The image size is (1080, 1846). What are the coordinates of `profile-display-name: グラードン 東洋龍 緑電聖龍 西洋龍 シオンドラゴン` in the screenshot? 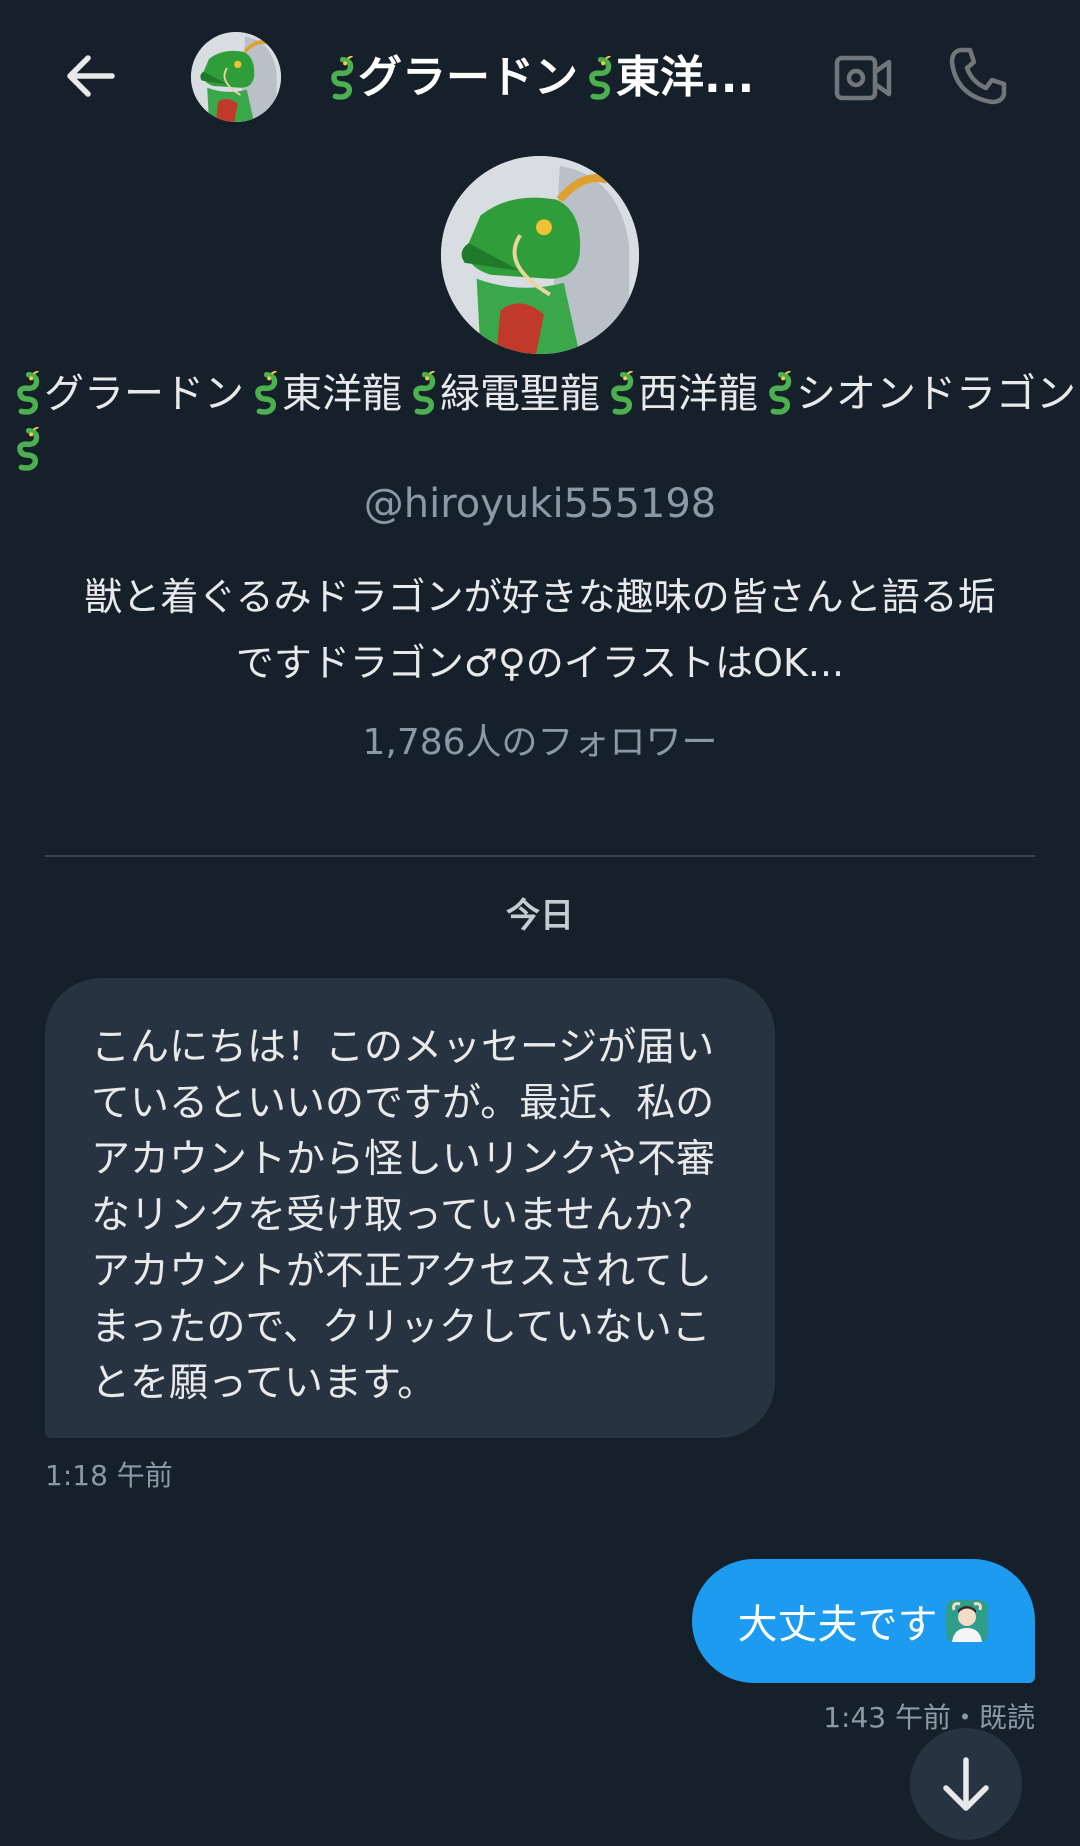 It's located at (538, 422).